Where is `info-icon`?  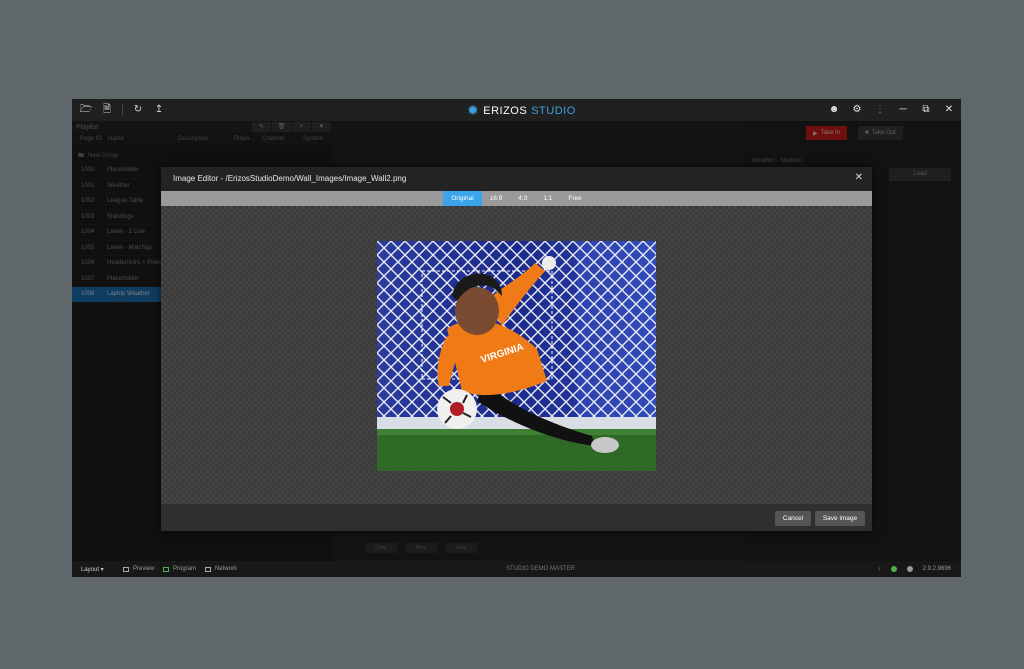 info-icon is located at coordinates (909, 569).